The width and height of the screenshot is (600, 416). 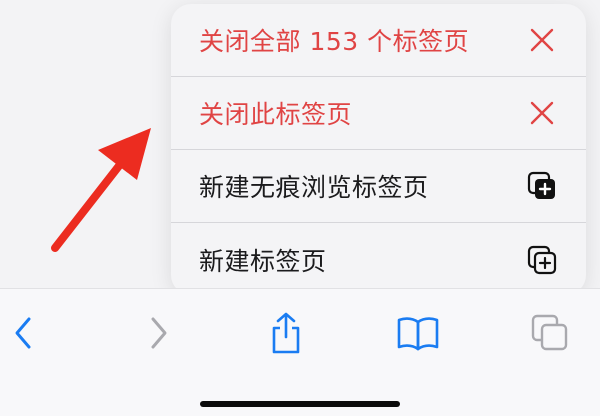 I want to click on menu-item-label: 新建标签页, so click(x=263, y=261).